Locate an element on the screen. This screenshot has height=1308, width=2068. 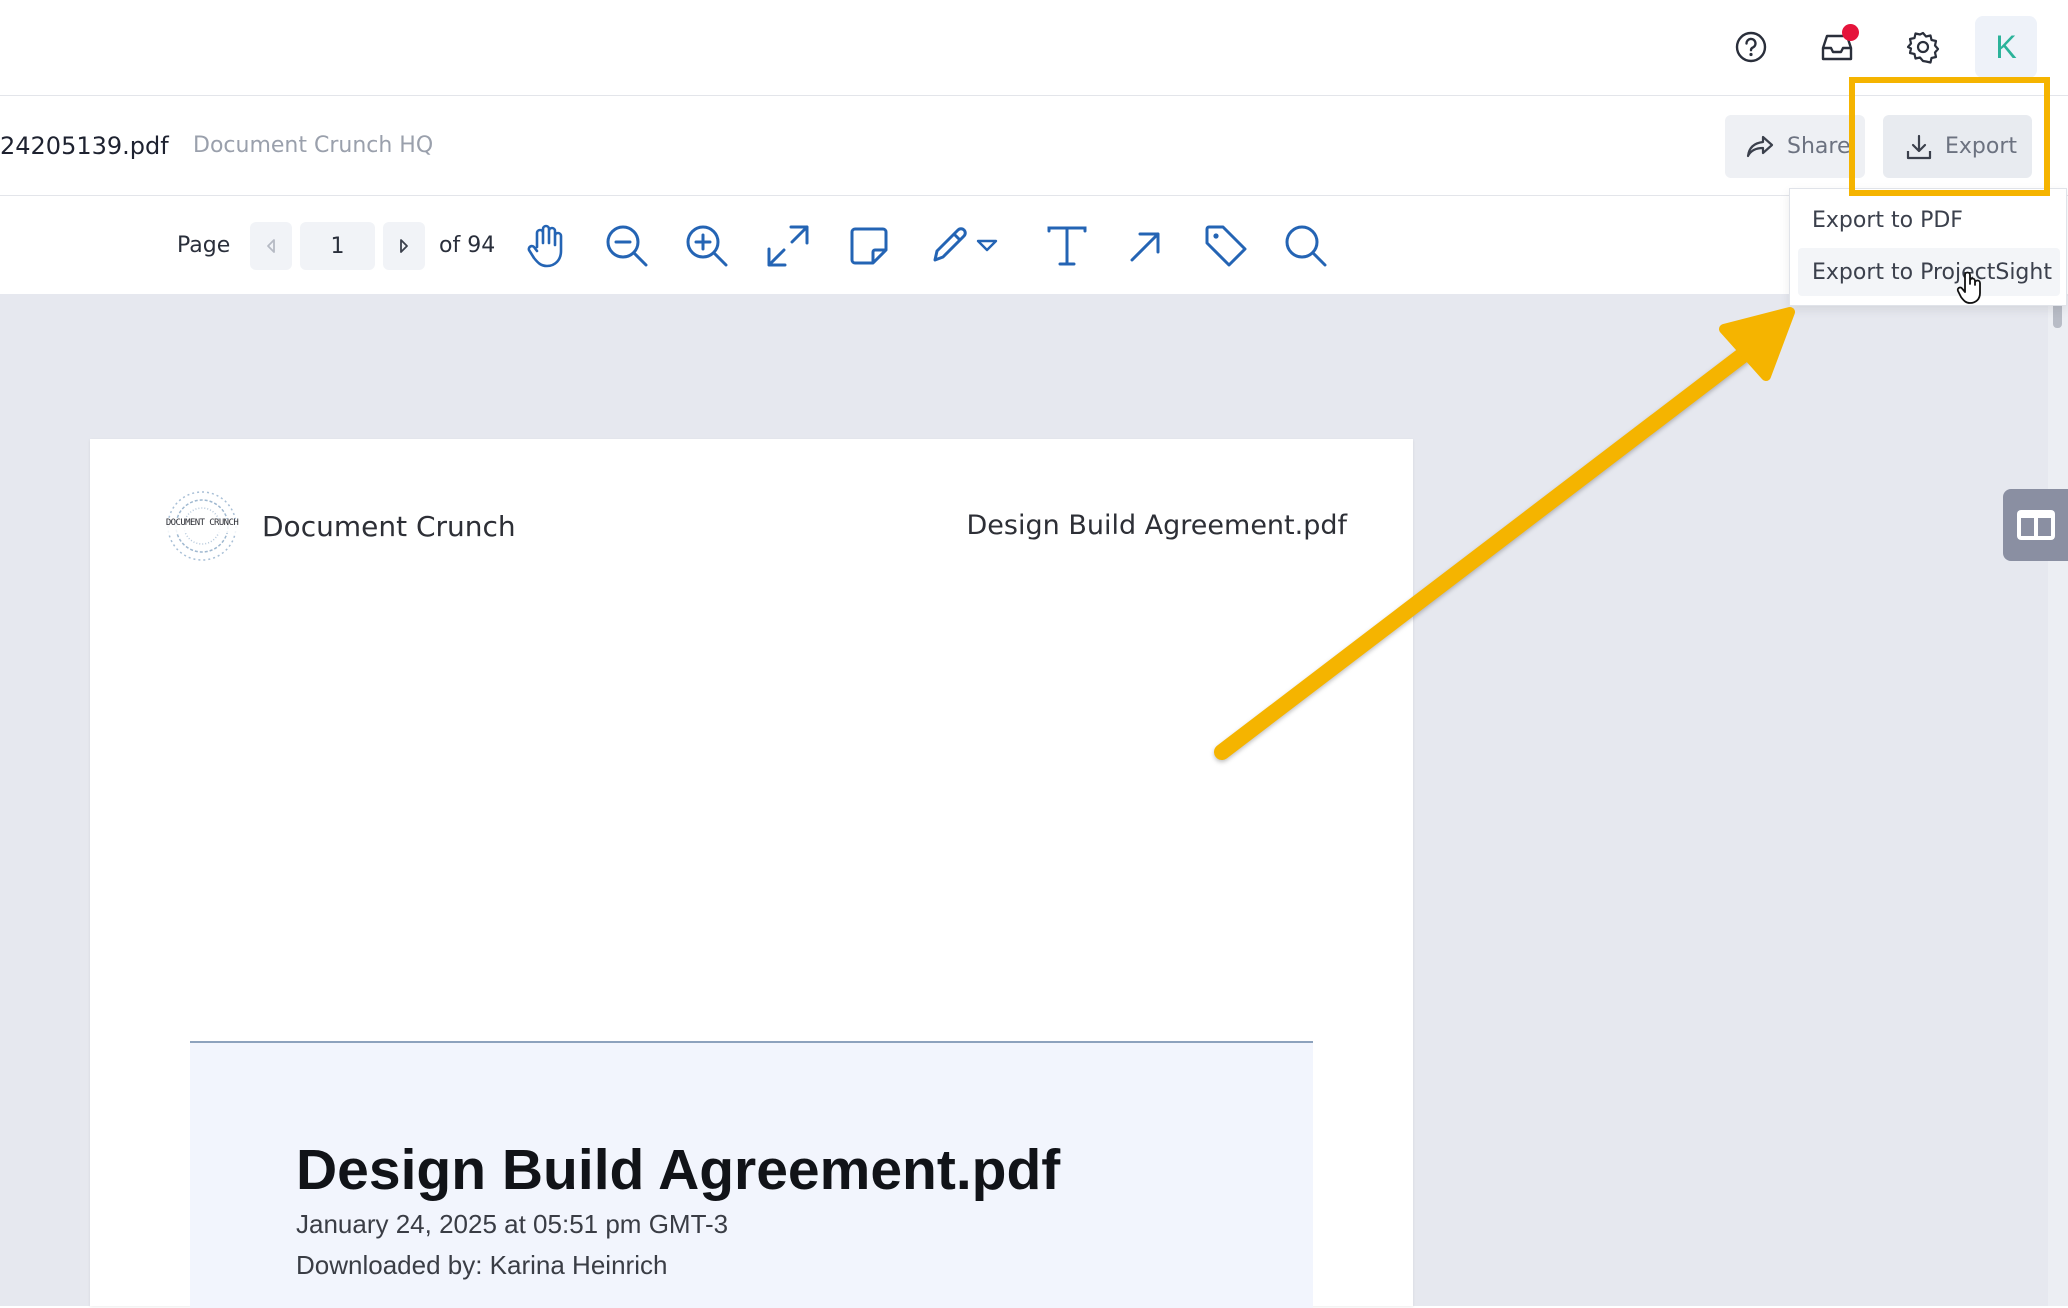
share-label: Share is located at coordinates (1819, 146).